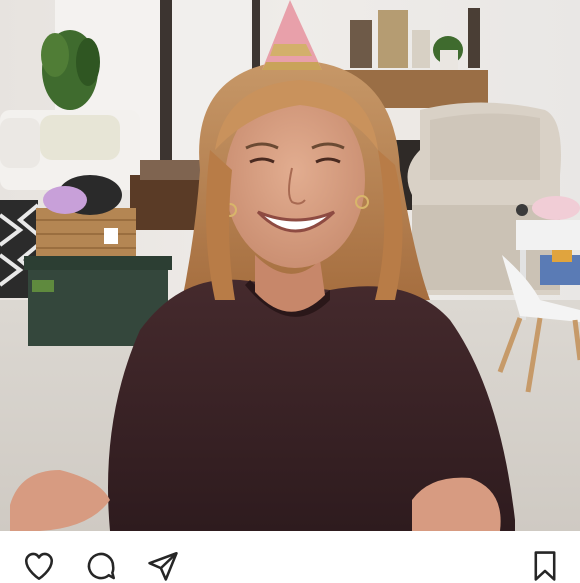  I want to click on bookmark-icon, so click(545, 566).